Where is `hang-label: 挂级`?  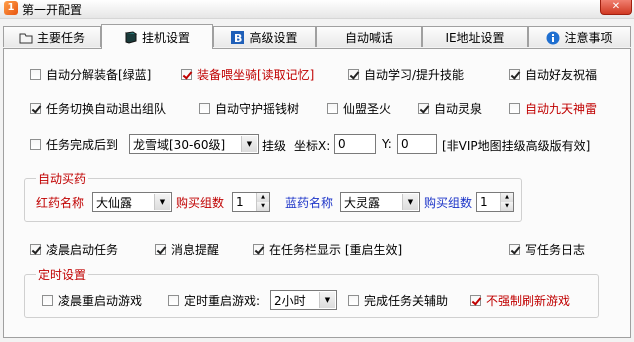
hang-label: 挂级 is located at coordinates (274, 146).